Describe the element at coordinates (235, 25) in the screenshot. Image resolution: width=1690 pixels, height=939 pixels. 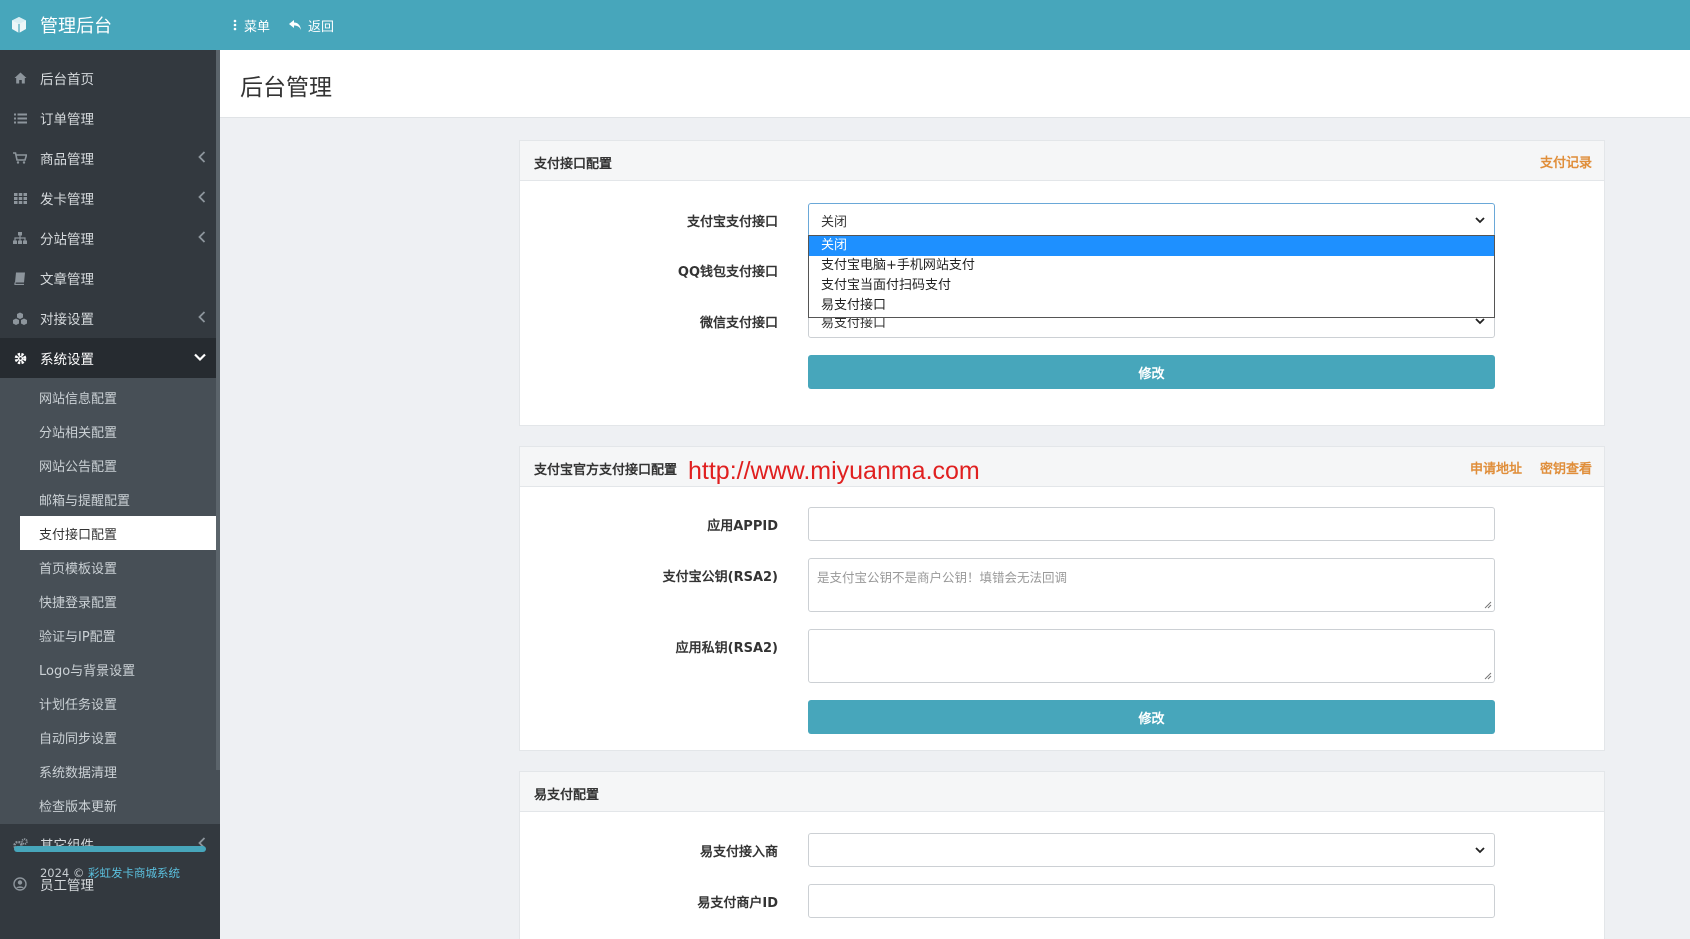
I see `ellipsis-vertical-icon` at that location.